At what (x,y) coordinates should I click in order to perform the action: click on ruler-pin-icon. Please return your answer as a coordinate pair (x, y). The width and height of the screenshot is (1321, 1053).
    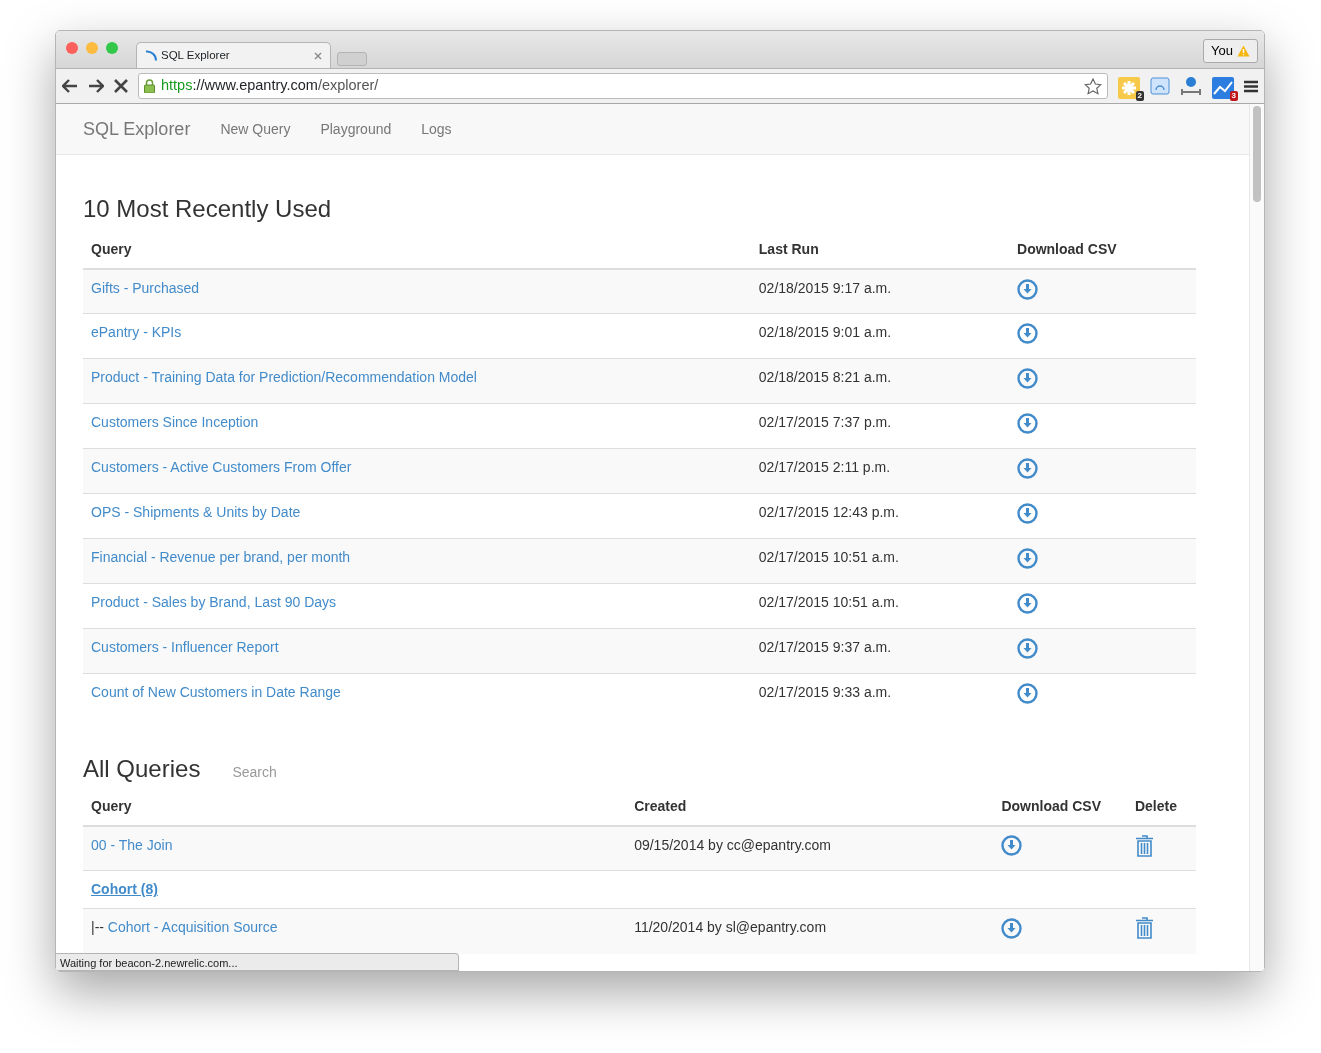
    Looking at the image, I should click on (1191, 86).